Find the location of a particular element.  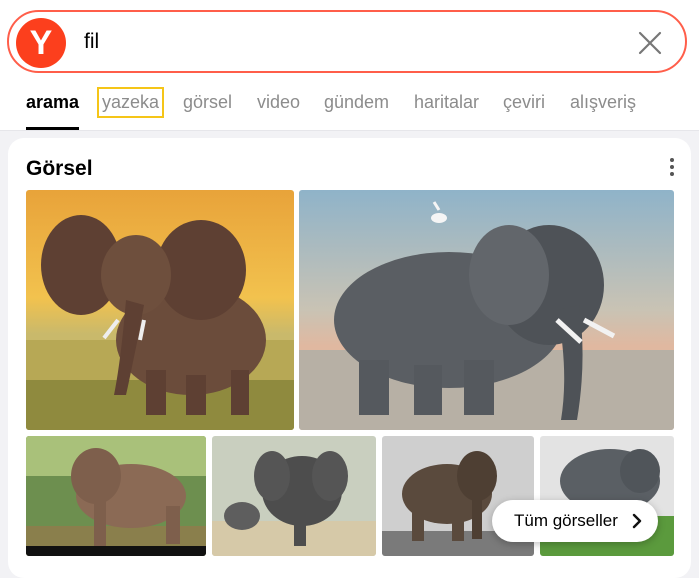

section-title: Görsel is located at coordinates (59, 168).